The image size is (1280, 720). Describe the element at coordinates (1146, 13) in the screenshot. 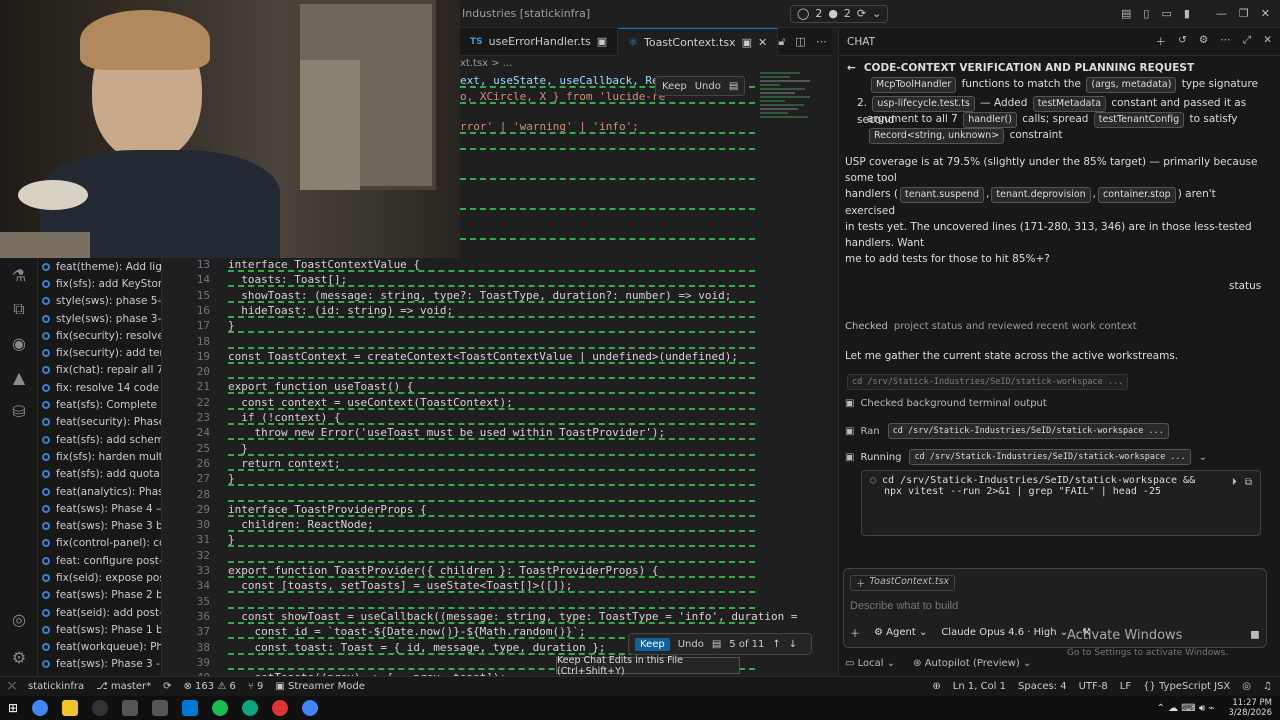

I see `sidebar-toggle-icon: ▯` at that location.